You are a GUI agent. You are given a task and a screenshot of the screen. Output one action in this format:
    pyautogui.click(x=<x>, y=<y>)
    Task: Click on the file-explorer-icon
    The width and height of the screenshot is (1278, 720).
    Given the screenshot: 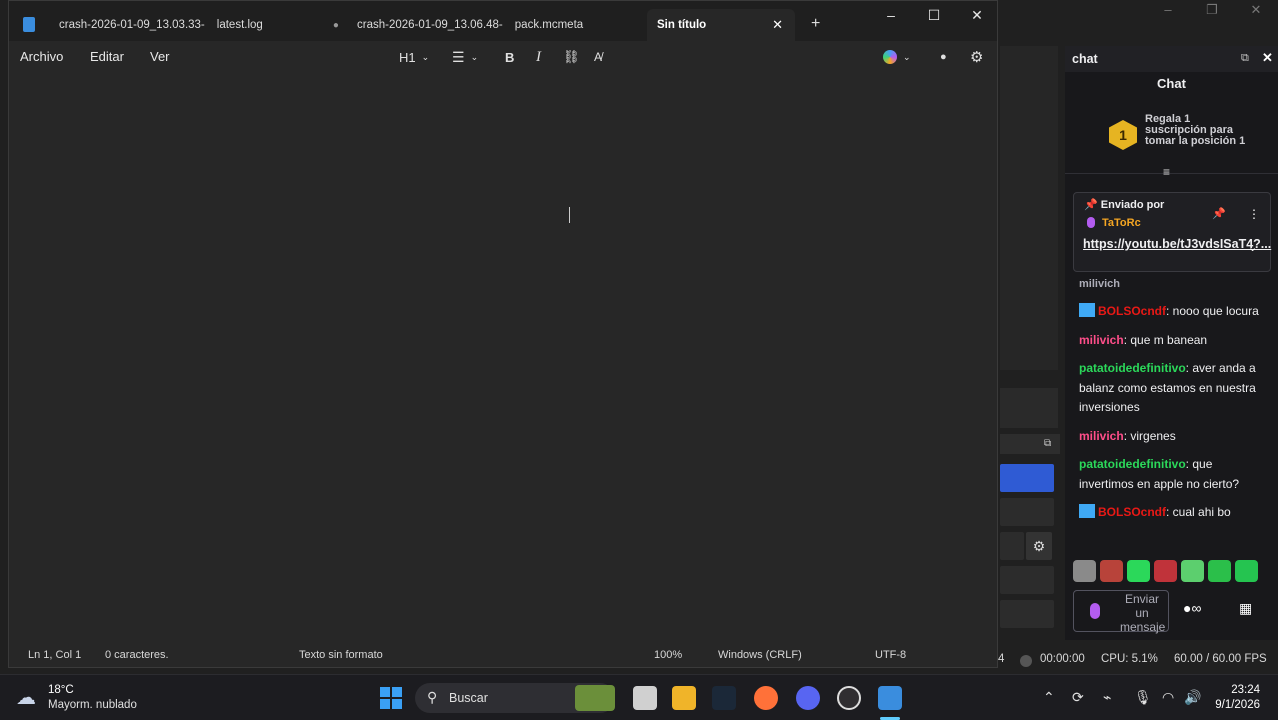 What is the action you would take?
    pyautogui.click(x=684, y=698)
    